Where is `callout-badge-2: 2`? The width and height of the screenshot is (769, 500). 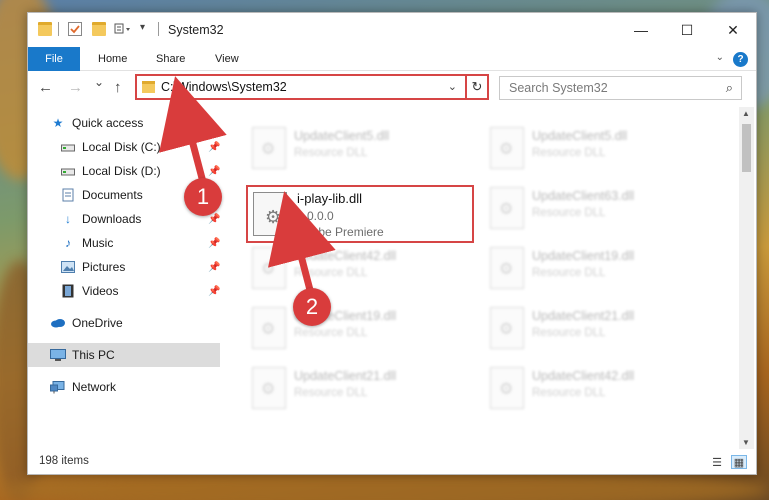
callout-badge-2: 2 is located at coordinates (312, 307).